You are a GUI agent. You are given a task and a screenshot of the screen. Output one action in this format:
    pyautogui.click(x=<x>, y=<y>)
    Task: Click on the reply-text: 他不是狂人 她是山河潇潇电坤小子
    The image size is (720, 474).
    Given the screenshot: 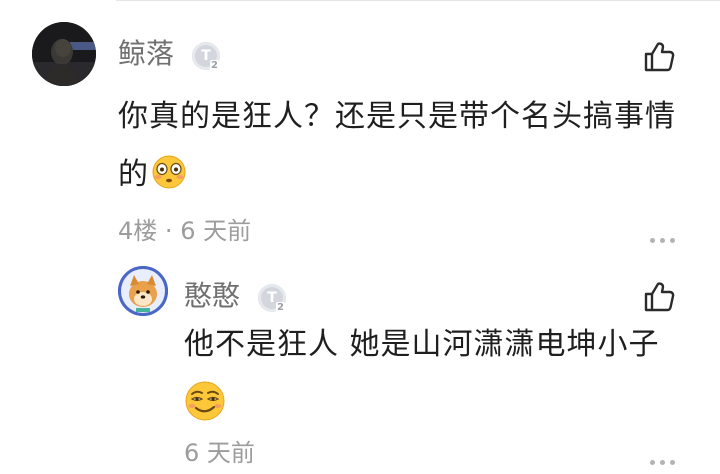 What is the action you would take?
    pyautogui.click(x=434, y=345)
    